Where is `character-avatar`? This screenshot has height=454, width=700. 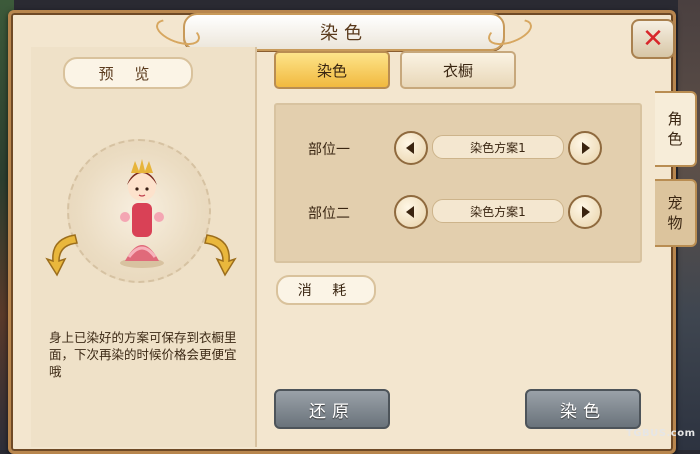
character-avatar is located at coordinates (142, 210).